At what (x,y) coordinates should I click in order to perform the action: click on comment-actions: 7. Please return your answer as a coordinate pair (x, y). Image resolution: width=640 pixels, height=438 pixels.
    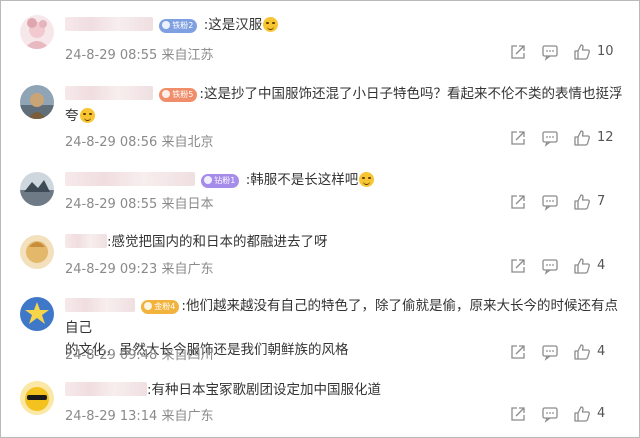
    Looking at the image, I should click on (574, 203).